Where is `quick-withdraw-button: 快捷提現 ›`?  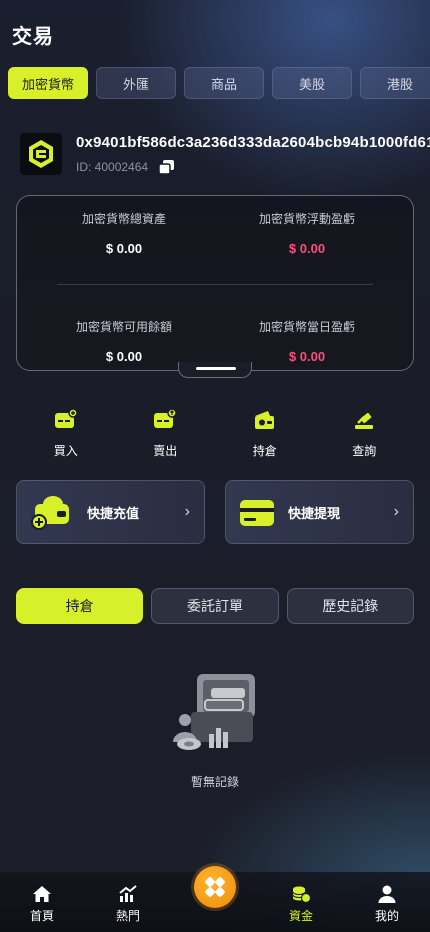
quick-withdraw-button: 快捷提現 › is located at coordinates (319, 512).